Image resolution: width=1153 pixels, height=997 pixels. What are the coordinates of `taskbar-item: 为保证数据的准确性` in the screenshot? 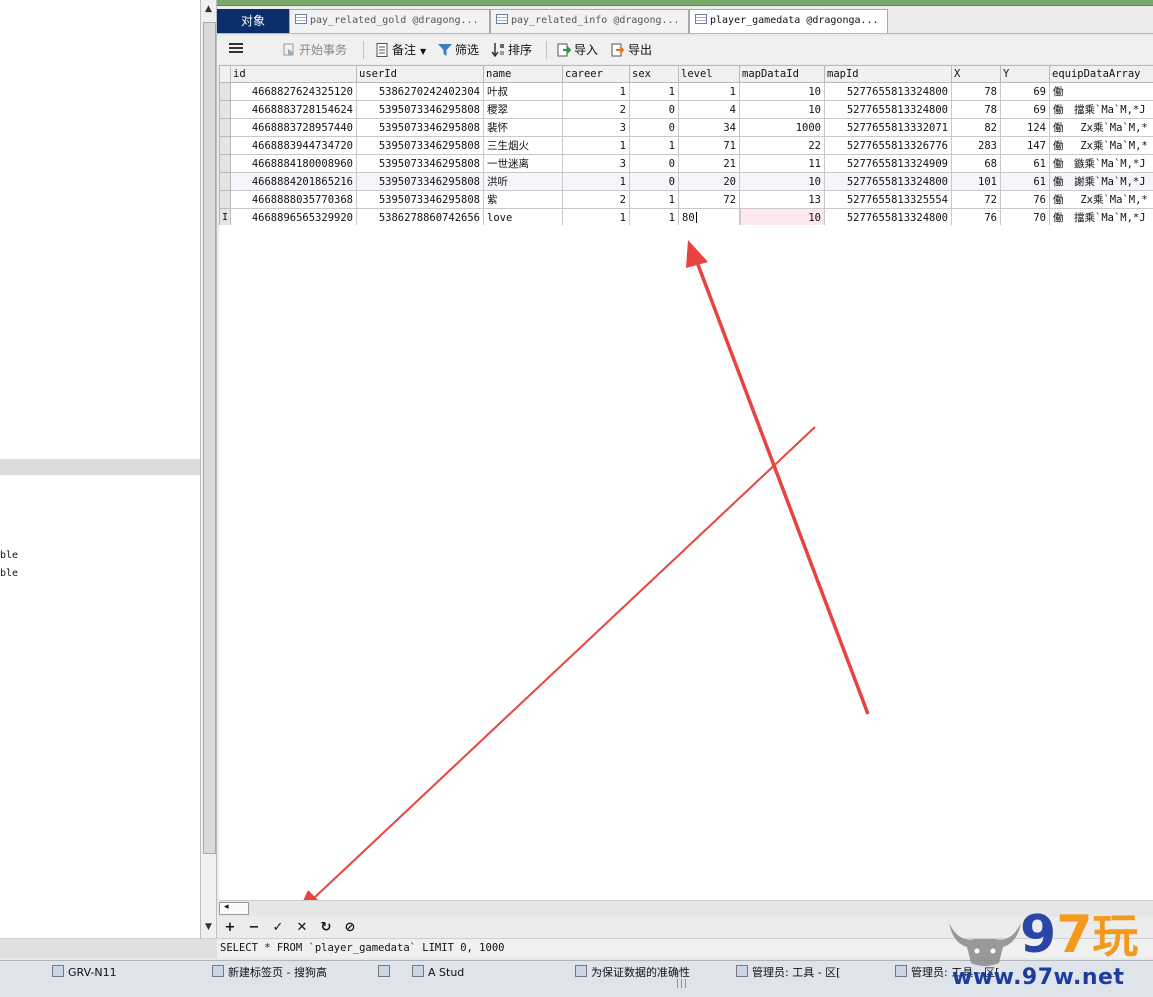 It's located at (650, 973).